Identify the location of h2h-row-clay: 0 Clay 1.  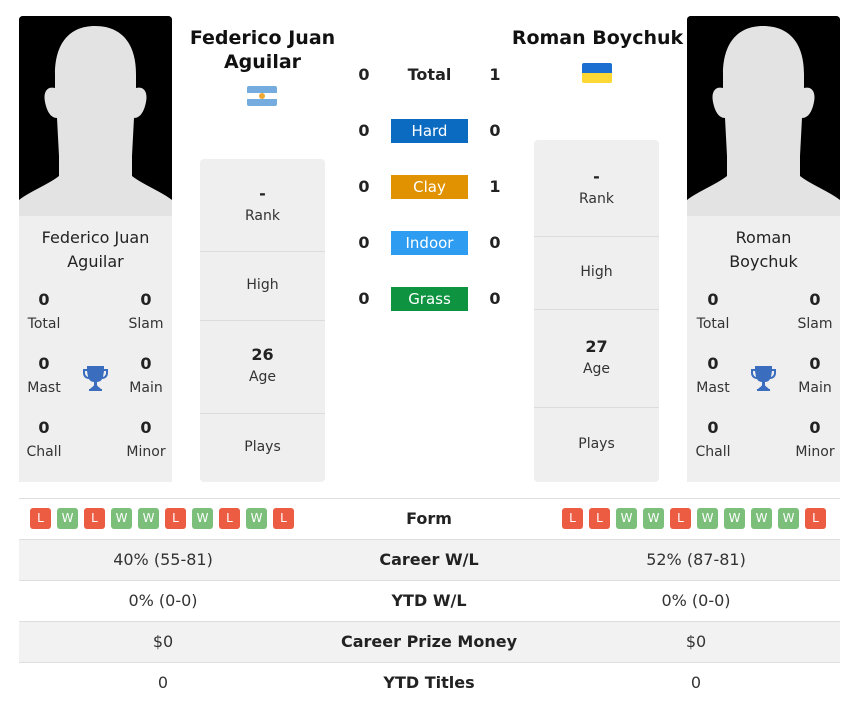
(430, 187).